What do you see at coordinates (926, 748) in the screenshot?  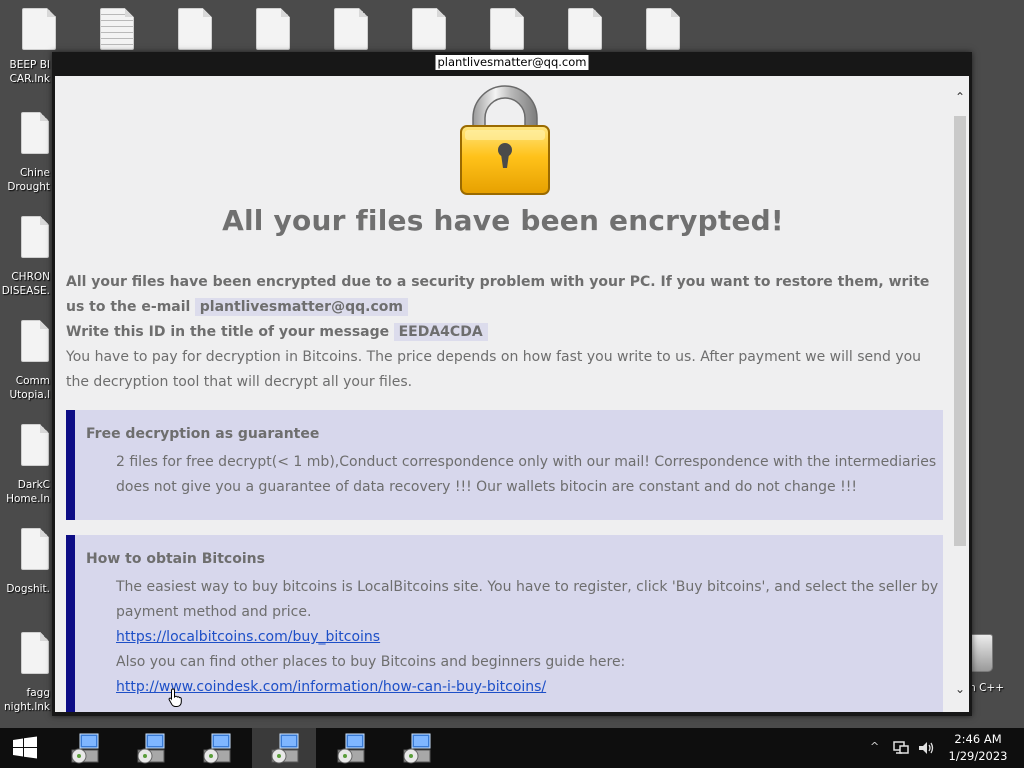 I see `volume-icon` at bounding box center [926, 748].